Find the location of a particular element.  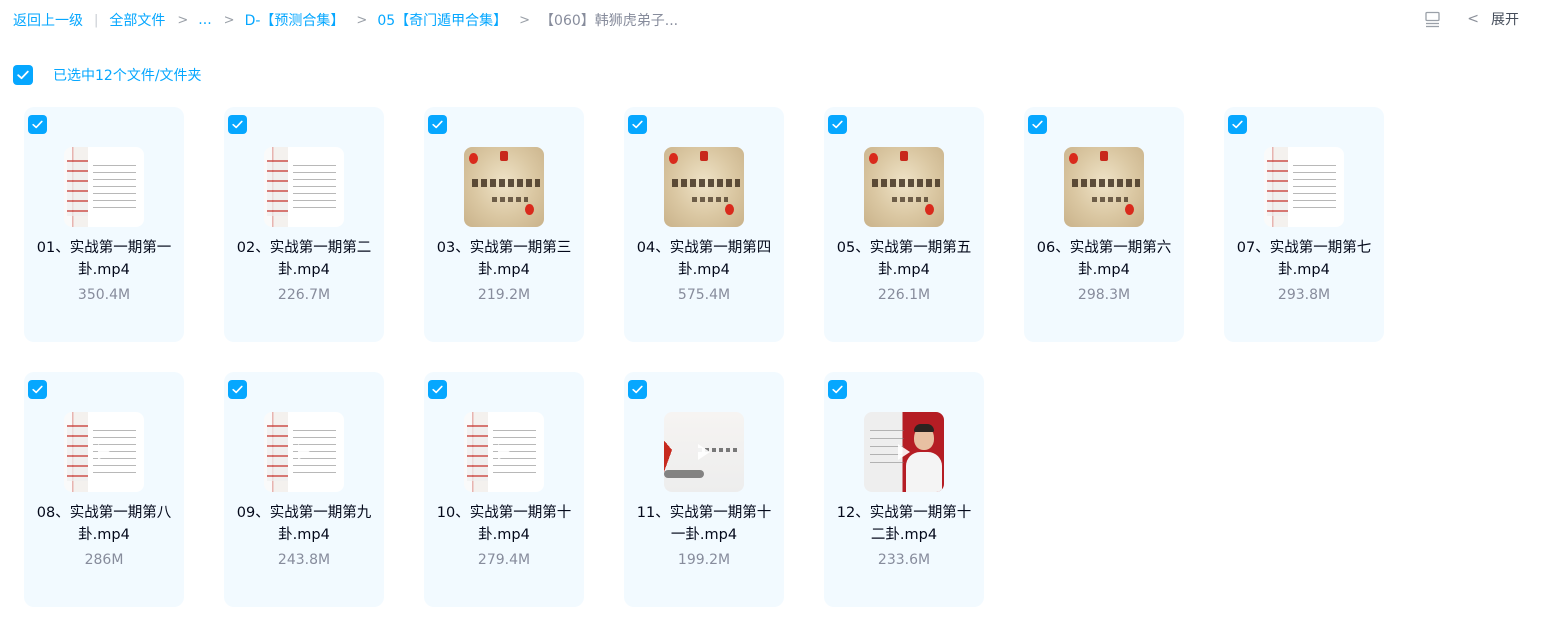

selection-bar: 已选中12个文件/文件夹 is located at coordinates (107, 75).